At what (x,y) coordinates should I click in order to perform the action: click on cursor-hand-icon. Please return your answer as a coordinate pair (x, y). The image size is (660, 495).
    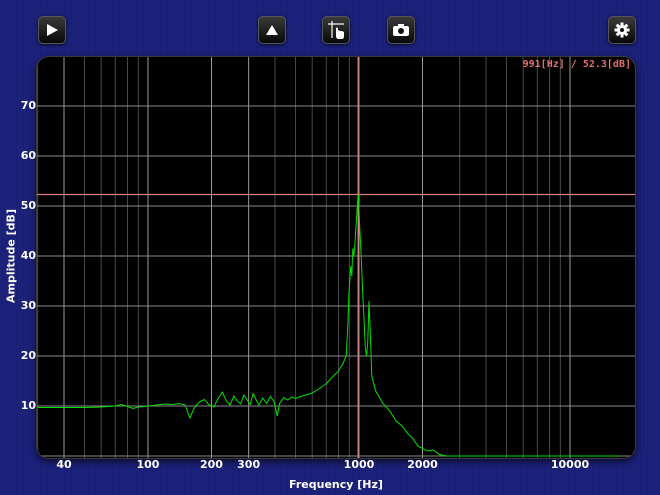
    Looking at the image, I should click on (336, 30).